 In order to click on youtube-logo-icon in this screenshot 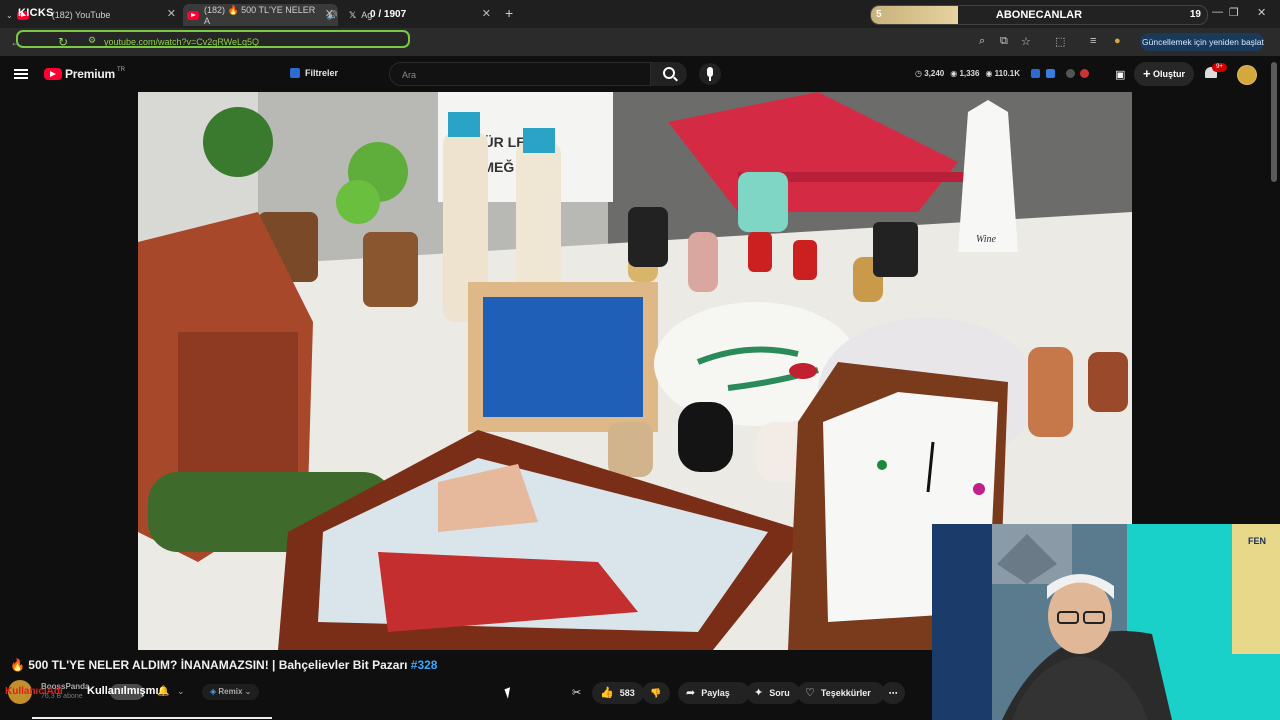, I will do `click(53, 74)`.